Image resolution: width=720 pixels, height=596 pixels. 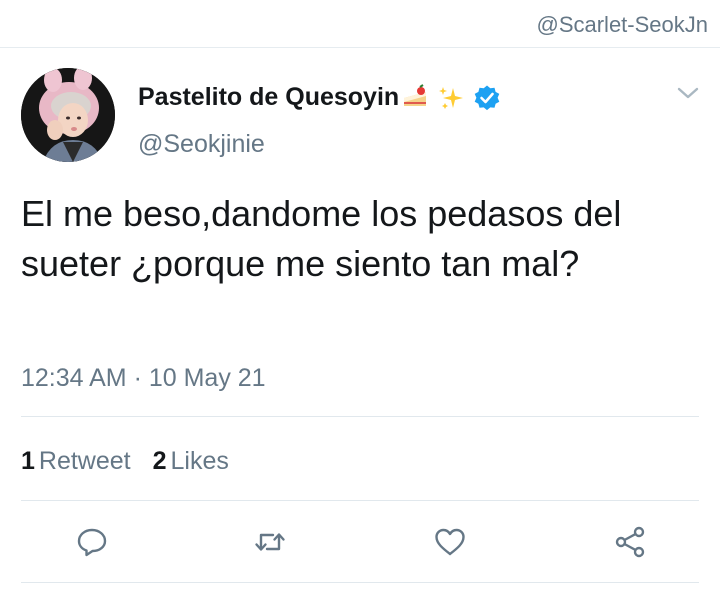 I want to click on user-handle: @Seokjinie, so click(x=201, y=144).